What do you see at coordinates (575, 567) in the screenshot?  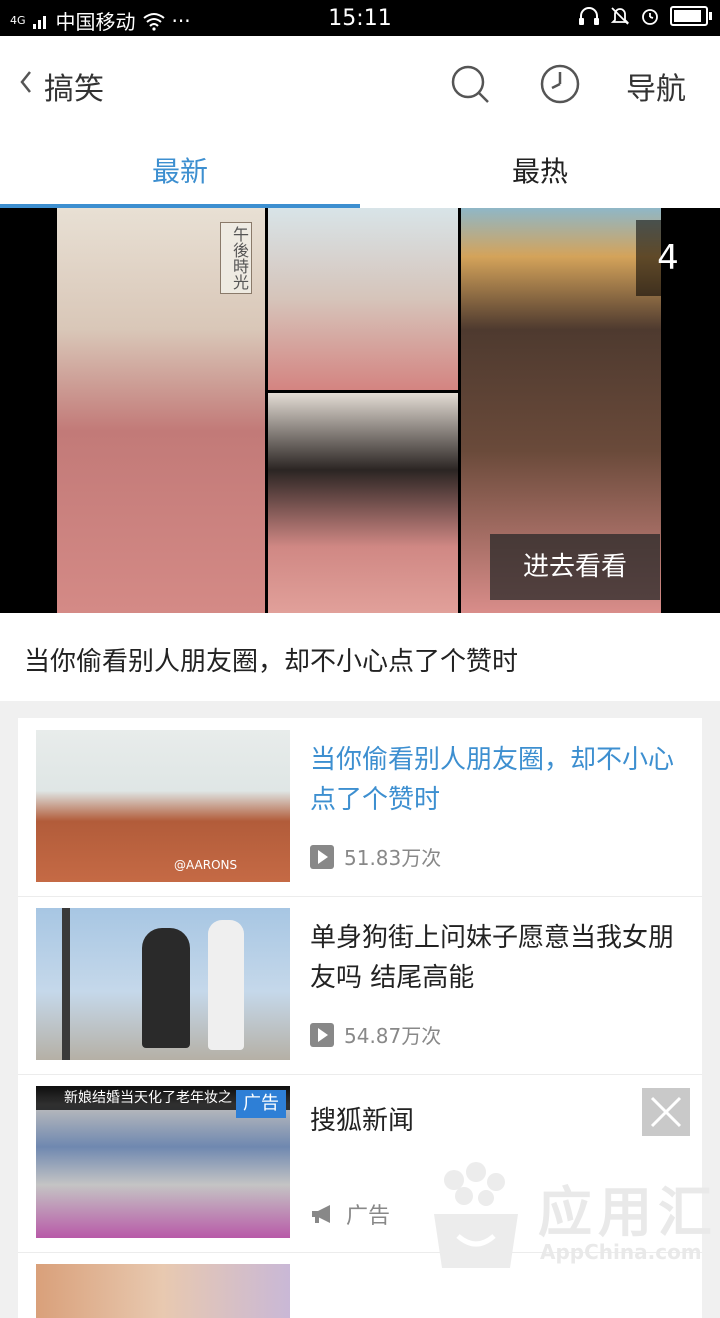 I see `enter-button: 进去看看` at bounding box center [575, 567].